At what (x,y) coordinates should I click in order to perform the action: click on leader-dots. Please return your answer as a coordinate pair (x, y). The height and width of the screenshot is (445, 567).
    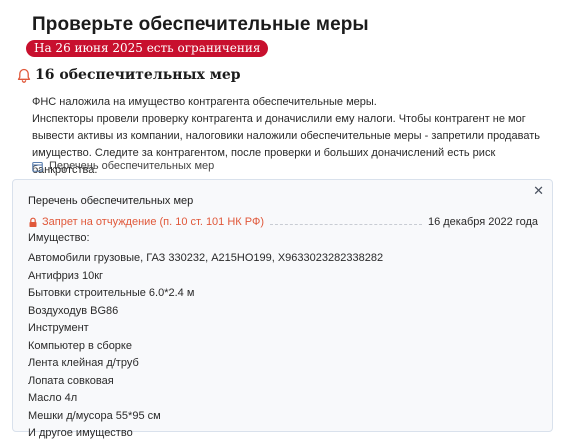
    Looking at the image, I should click on (346, 224).